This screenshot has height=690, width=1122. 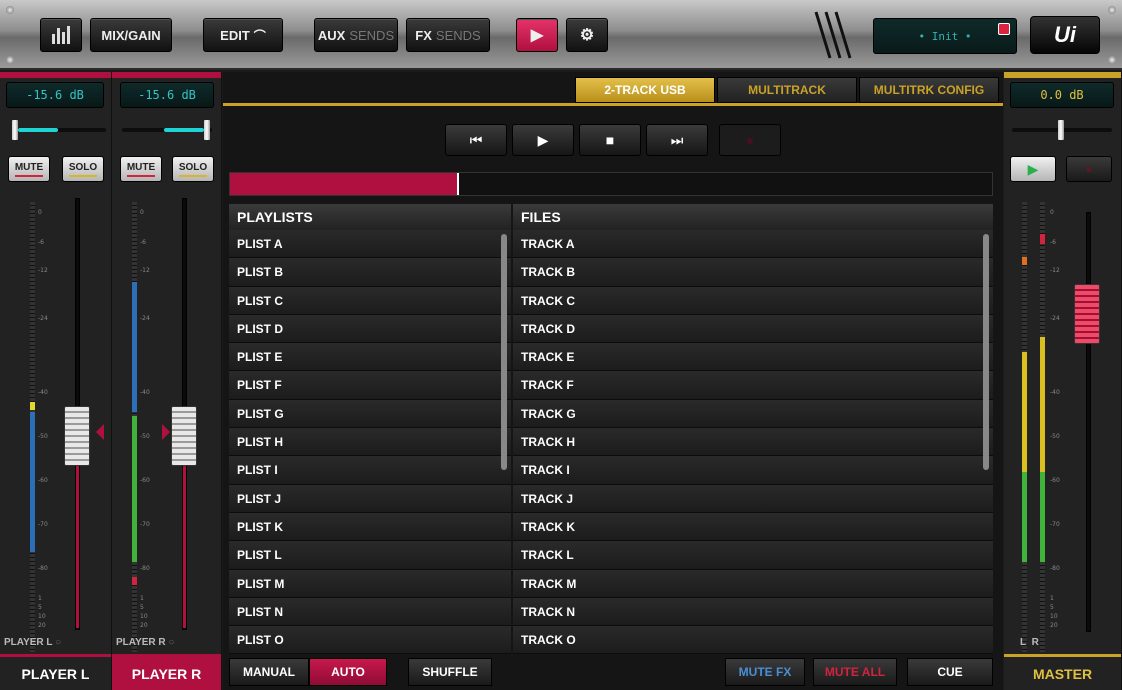 I want to click on master-meter-left, so click(x=1024, y=427).